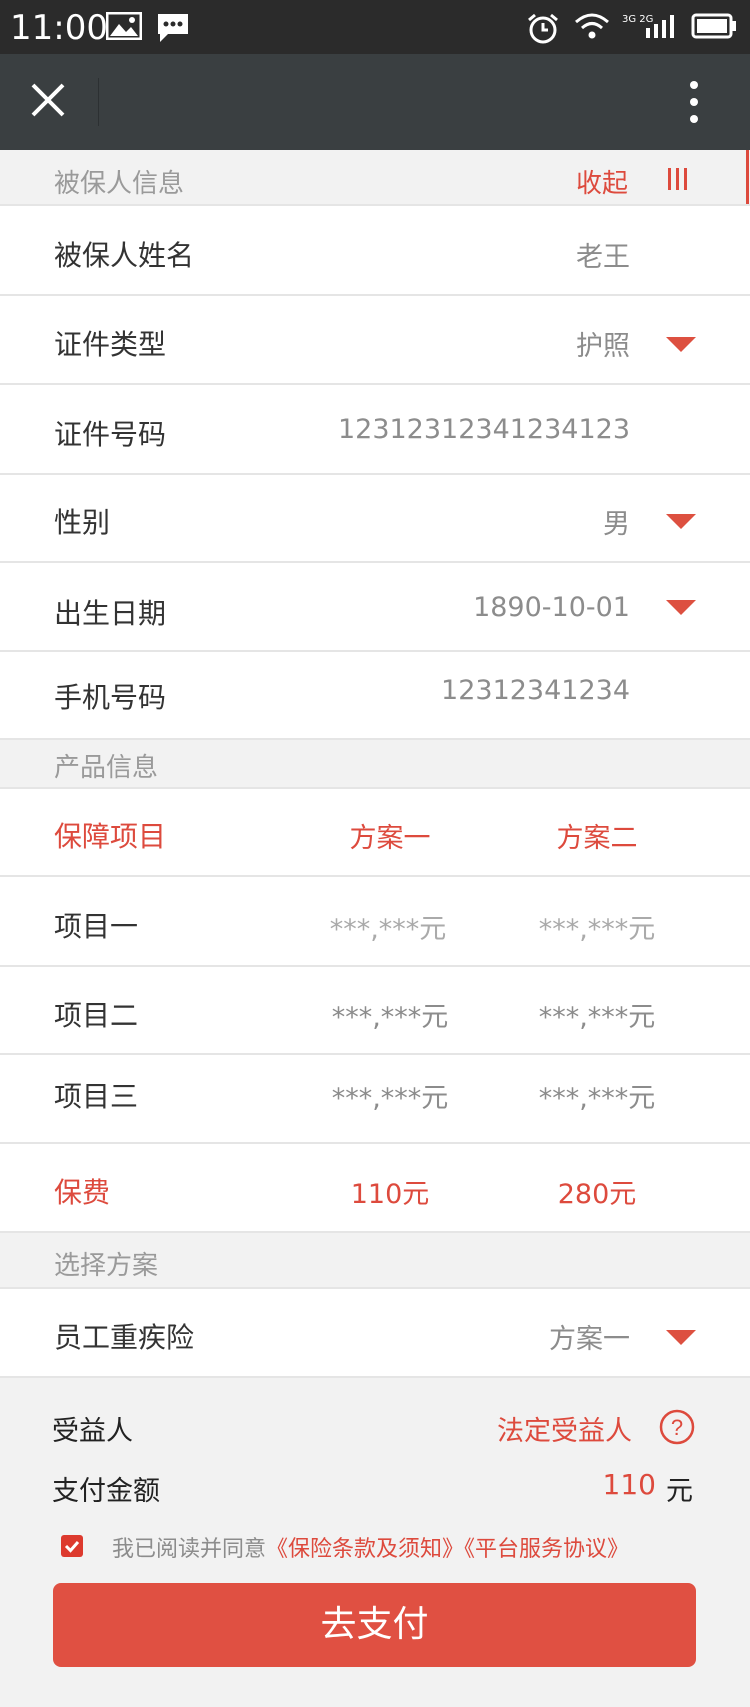 The image size is (750, 1707). Describe the element at coordinates (106, 768) in the screenshot. I see `section-title: 产品信息` at that location.